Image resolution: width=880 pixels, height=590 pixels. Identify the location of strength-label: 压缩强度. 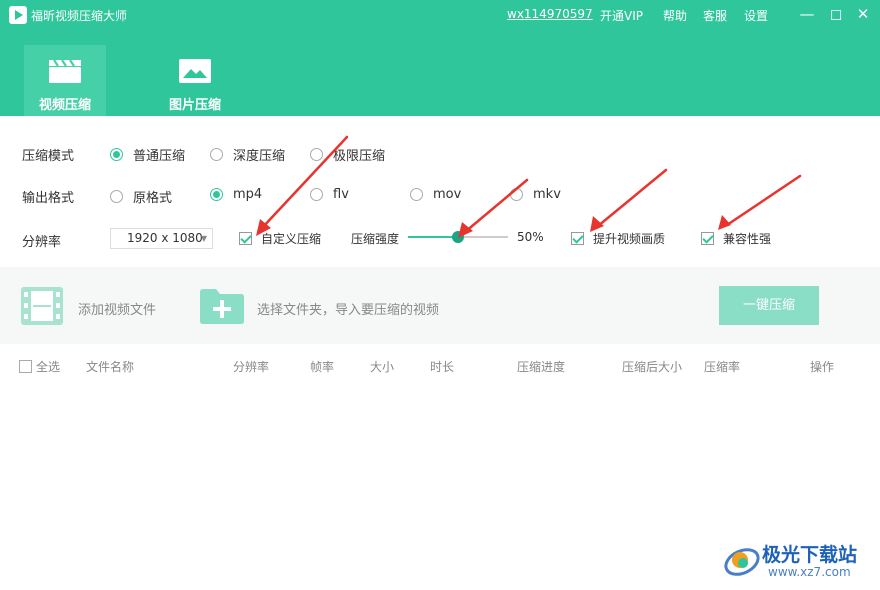
(375, 239).